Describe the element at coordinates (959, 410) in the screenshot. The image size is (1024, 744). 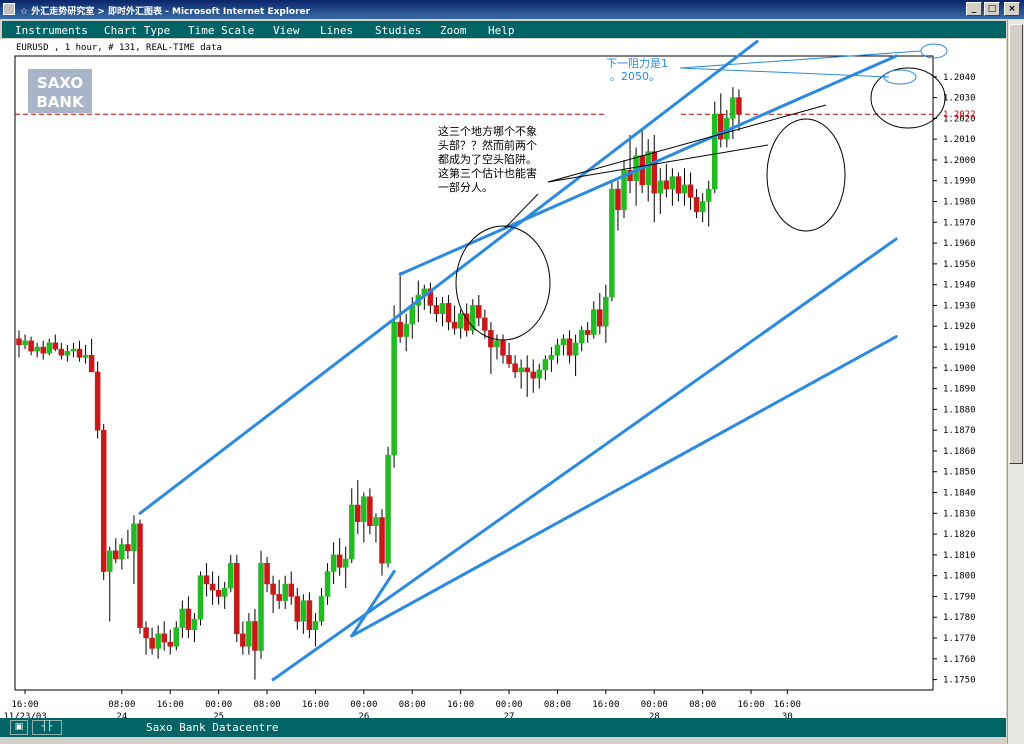
I see `y-tick-label: 1.1880` at that location.